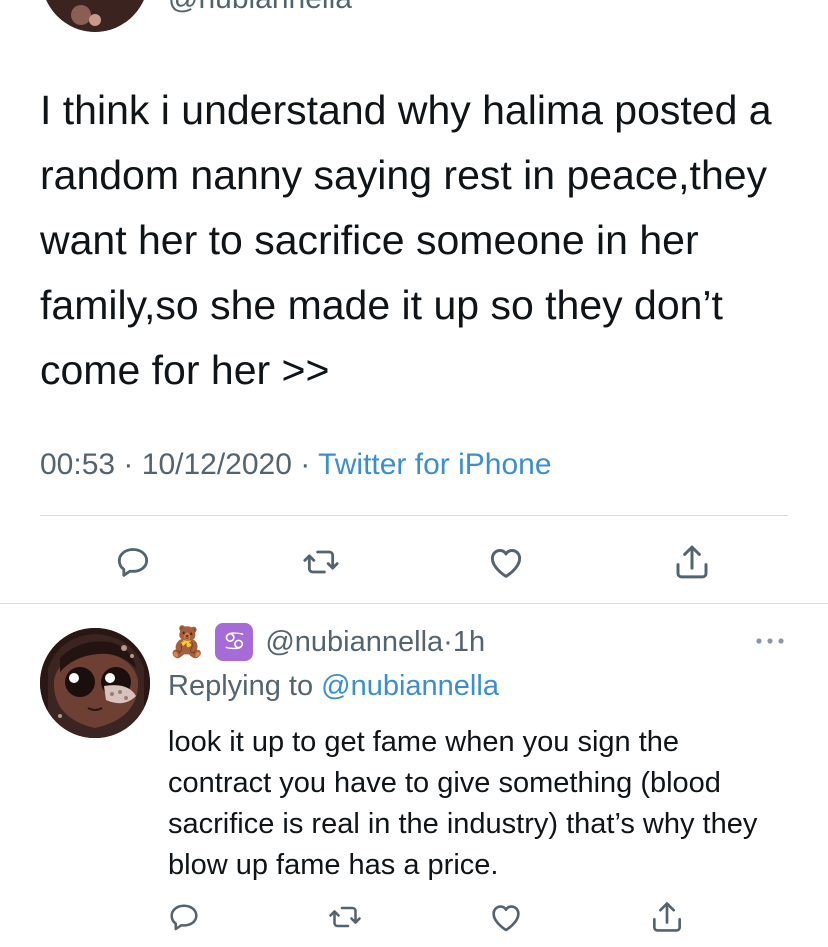 The width and height of the screenshot is (828, 947). Describe the element at coordinates (241, 686) in the screenshot. I see `replying-to-label: Replying to` at that location.